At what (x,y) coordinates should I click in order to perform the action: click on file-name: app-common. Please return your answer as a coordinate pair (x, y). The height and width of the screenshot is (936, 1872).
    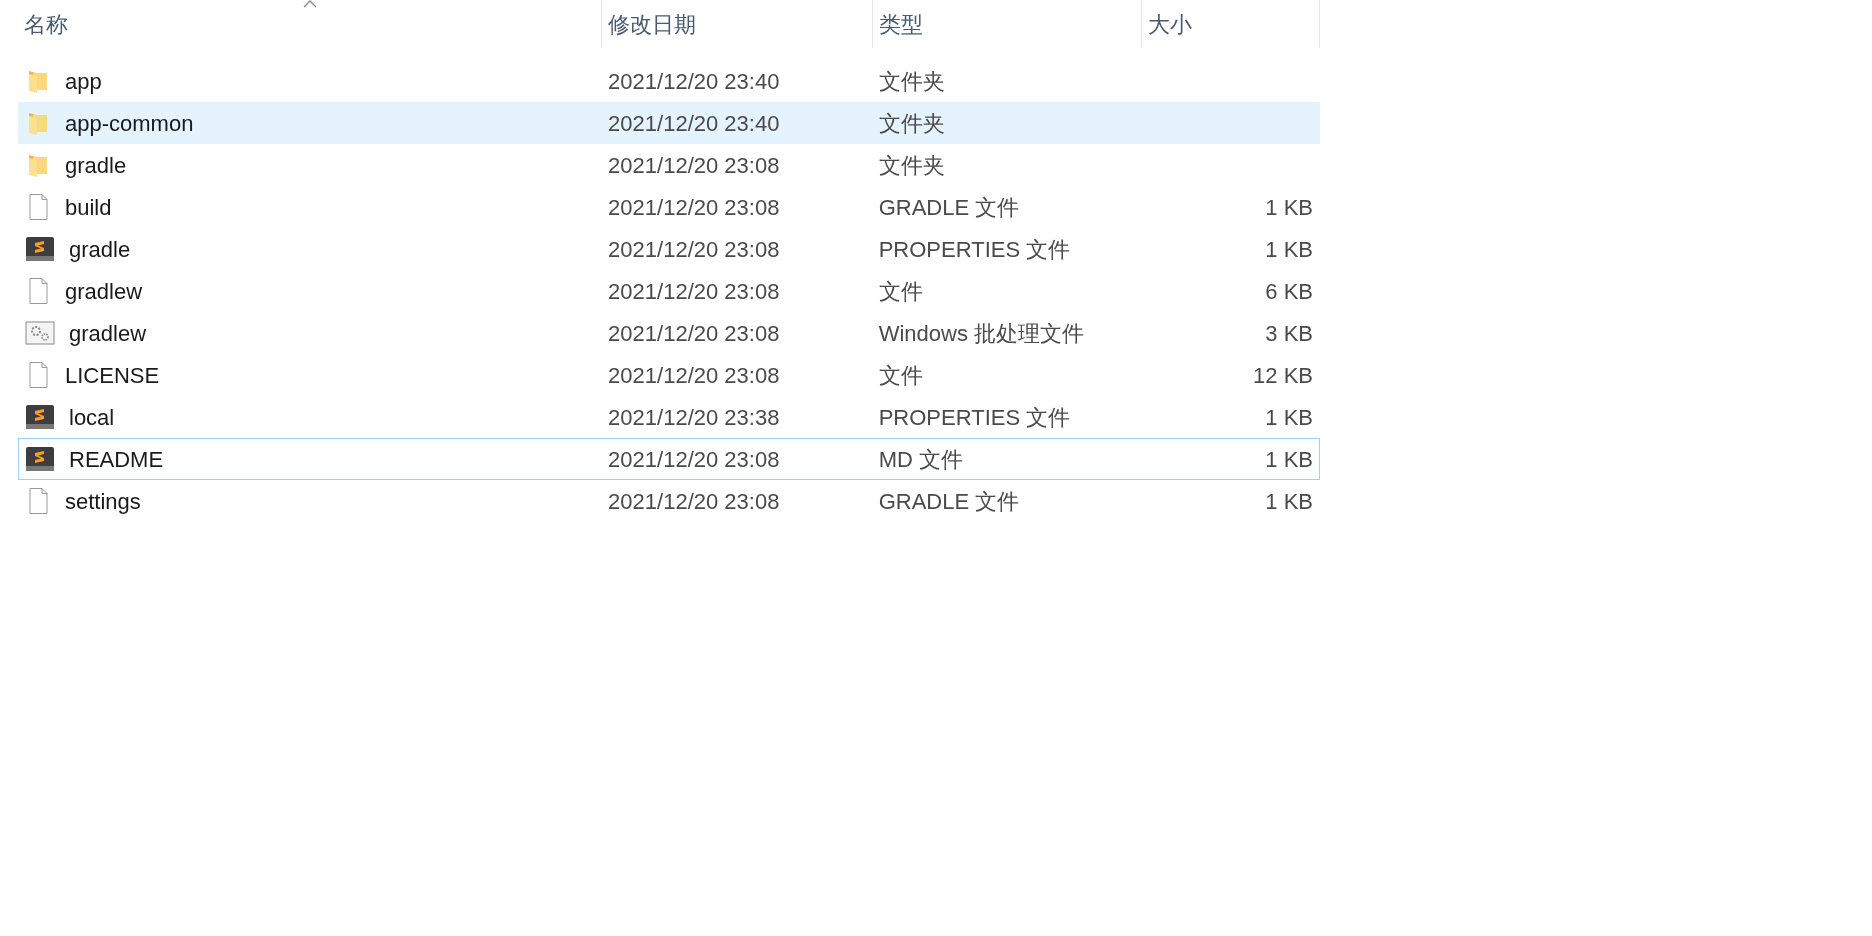
    Looking at the image, I should click on (129, 123).